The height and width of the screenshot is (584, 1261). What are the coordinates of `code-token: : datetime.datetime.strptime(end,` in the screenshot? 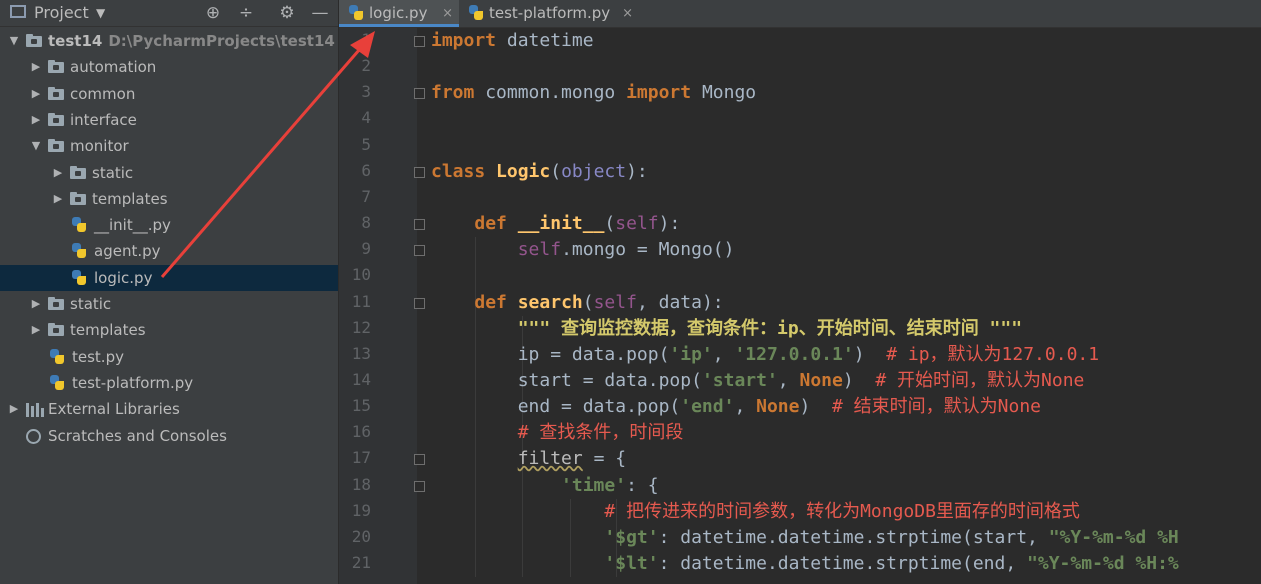 It's located at (843, 563).